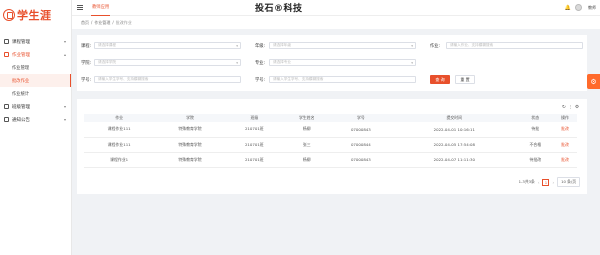 This screenshot has width=600, height=255. Describe the element at coordinates (86, 80) in the screenshot. I see `student-id-label: 学号:` at that location.